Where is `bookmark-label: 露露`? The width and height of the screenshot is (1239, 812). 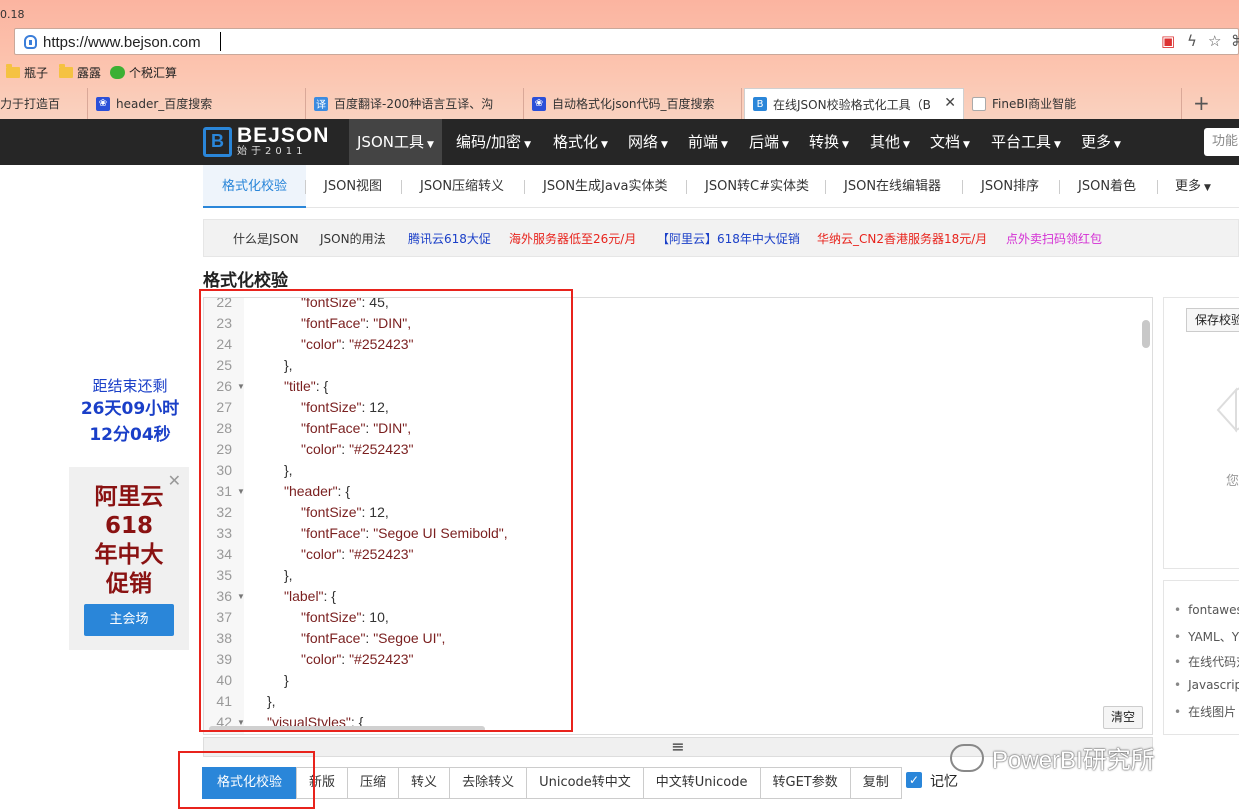
bookmark-label: 露露 is located at coordinates (89, 73).